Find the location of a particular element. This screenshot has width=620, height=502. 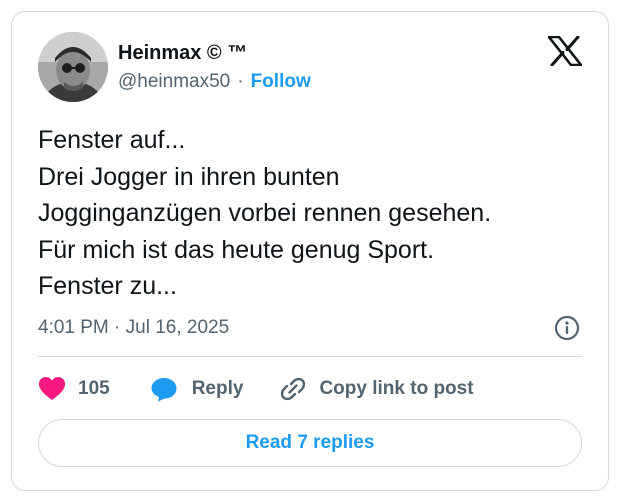

post-text-line: Jogginganzügen vorbei rennen gesehen. is located at coordinates (265, 213).